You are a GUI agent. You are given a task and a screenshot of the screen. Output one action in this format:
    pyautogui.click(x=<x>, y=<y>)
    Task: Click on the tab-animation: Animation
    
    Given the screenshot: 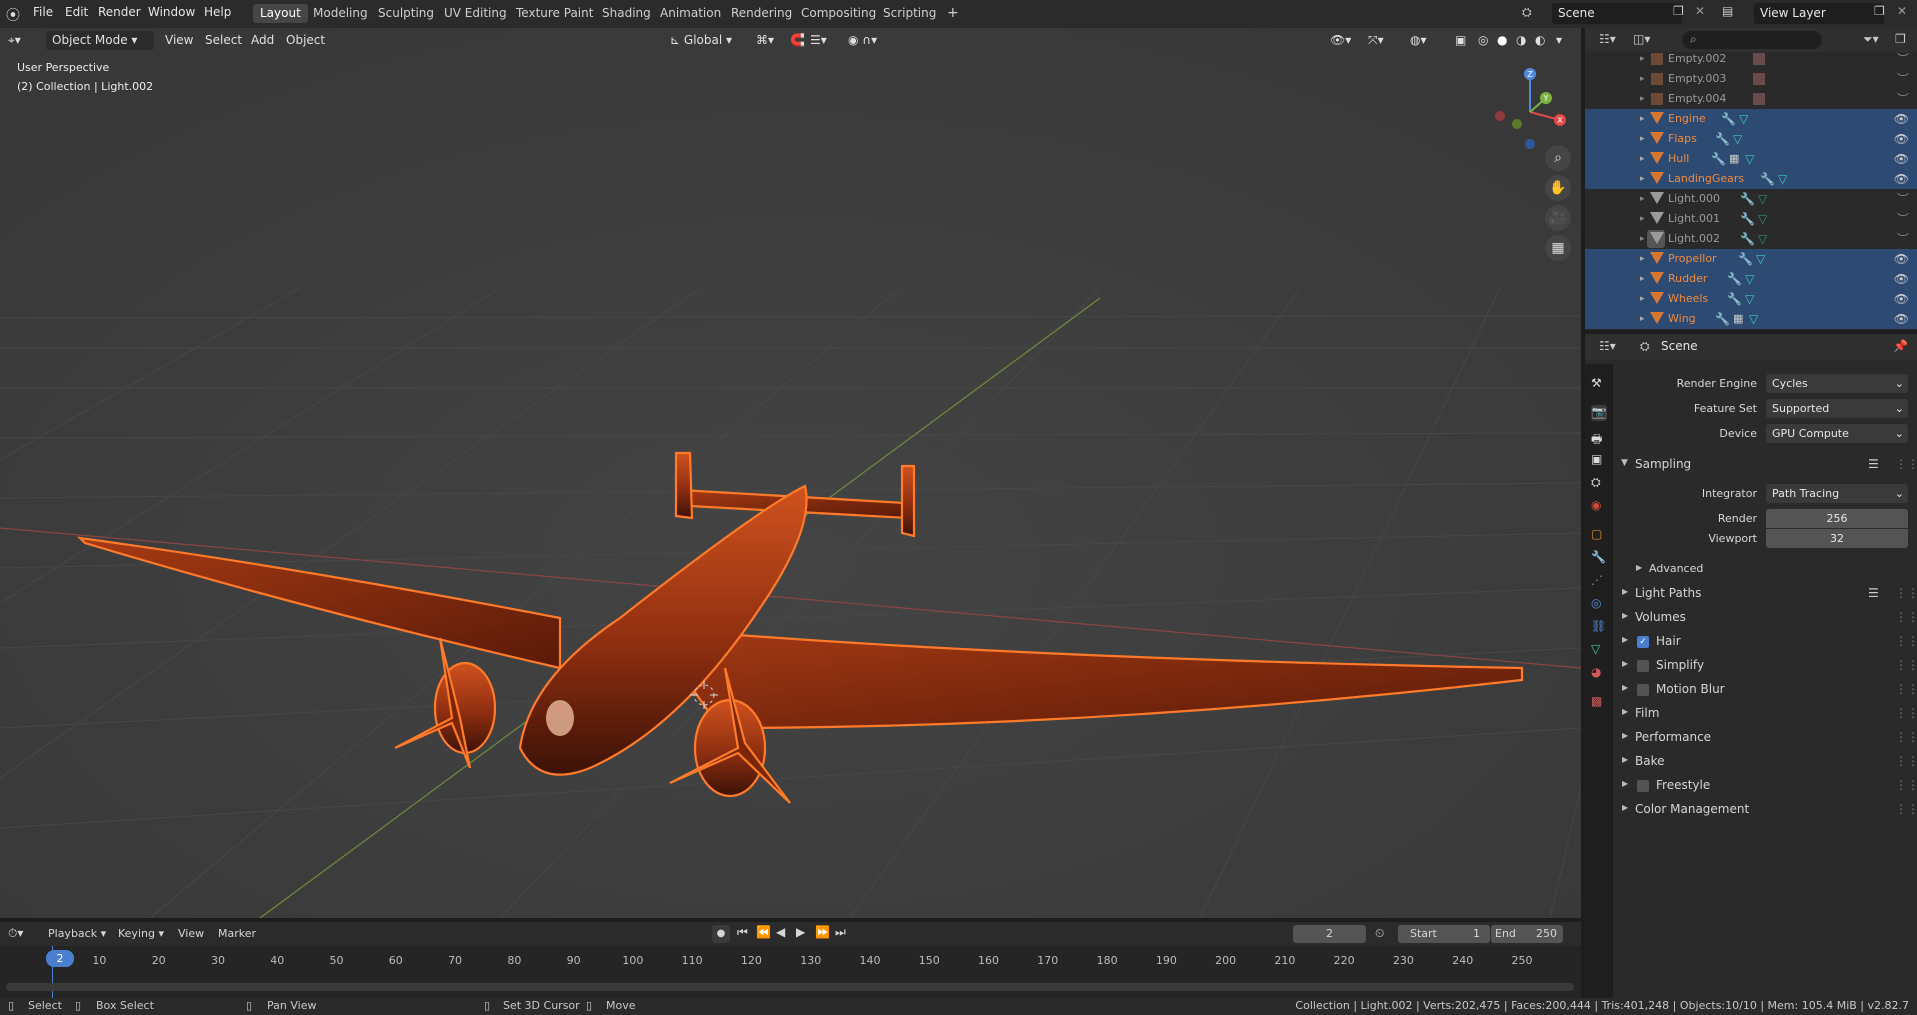 What is the action you would take?
    pyautogui.click(x=690, y=13)
    